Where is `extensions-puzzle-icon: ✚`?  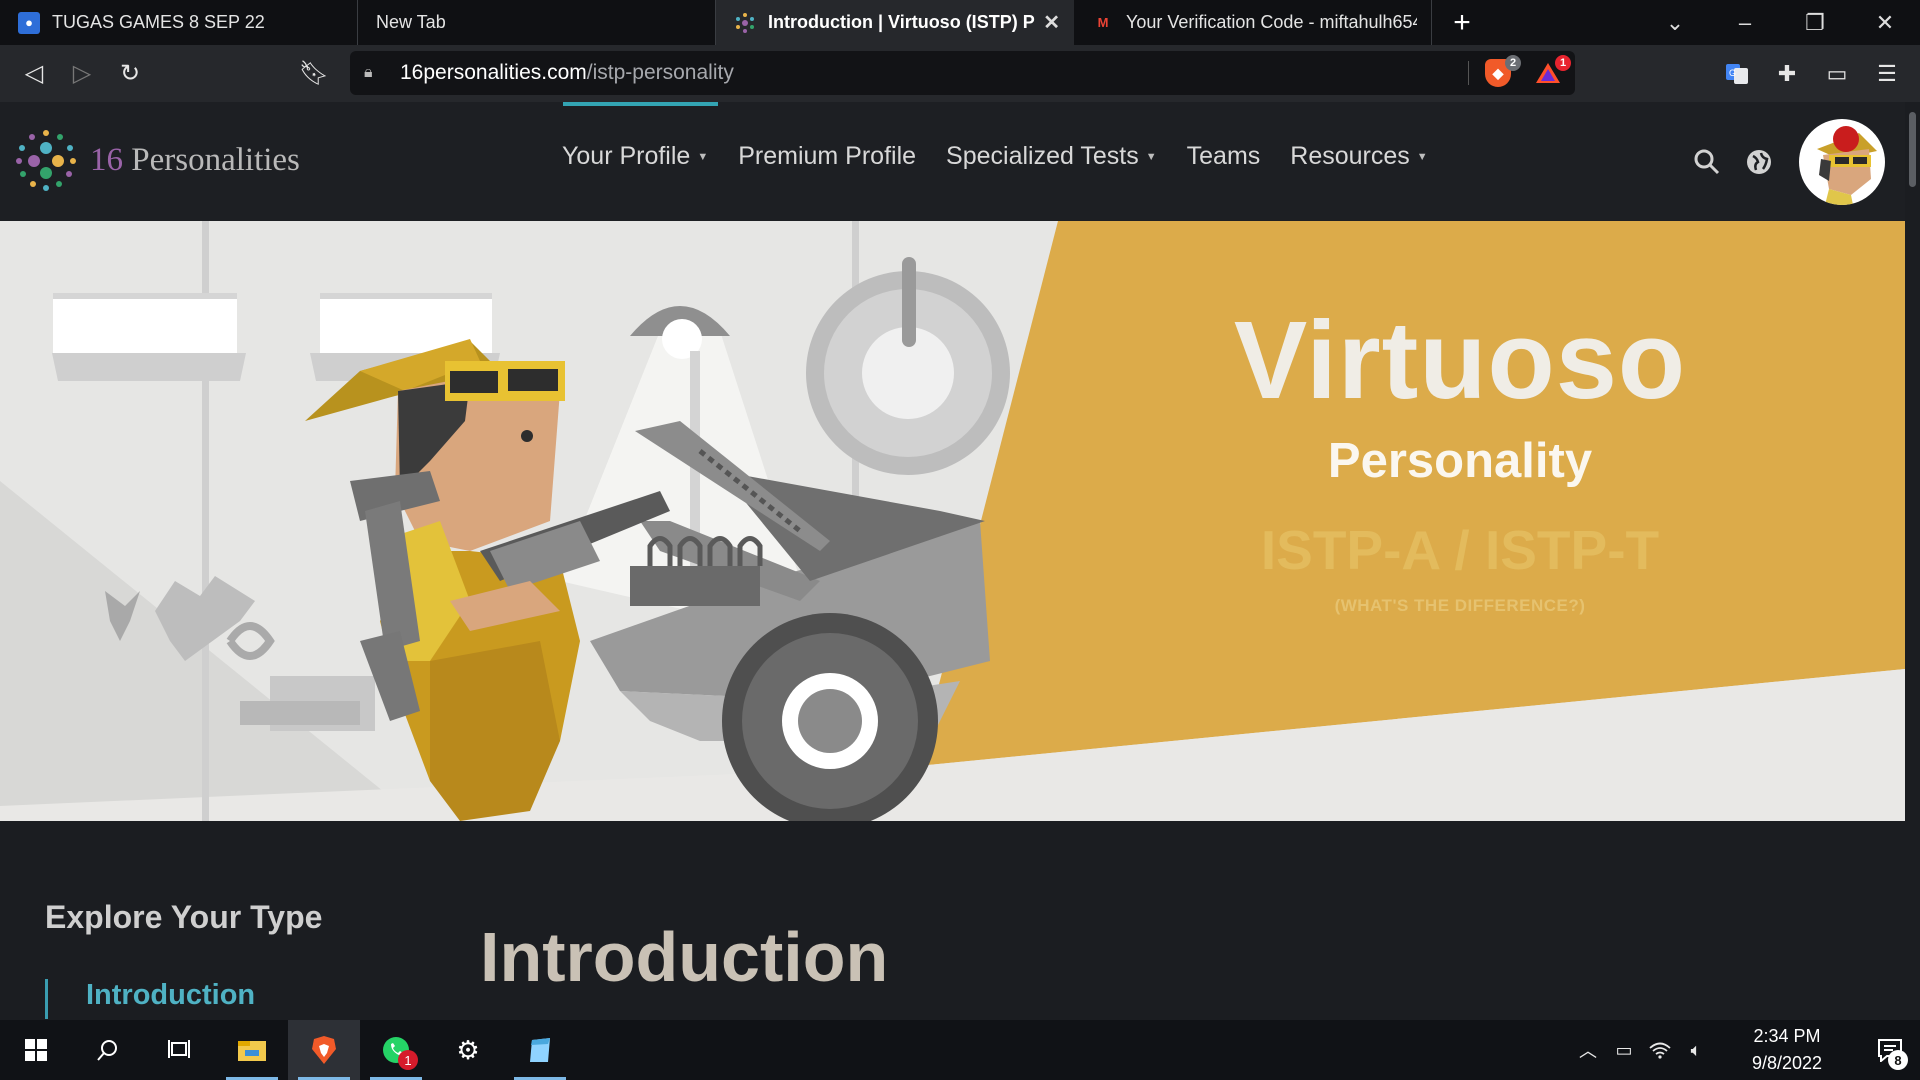 extensions-puzzle-icon: ✚ is located at coordinates (1787, 74).